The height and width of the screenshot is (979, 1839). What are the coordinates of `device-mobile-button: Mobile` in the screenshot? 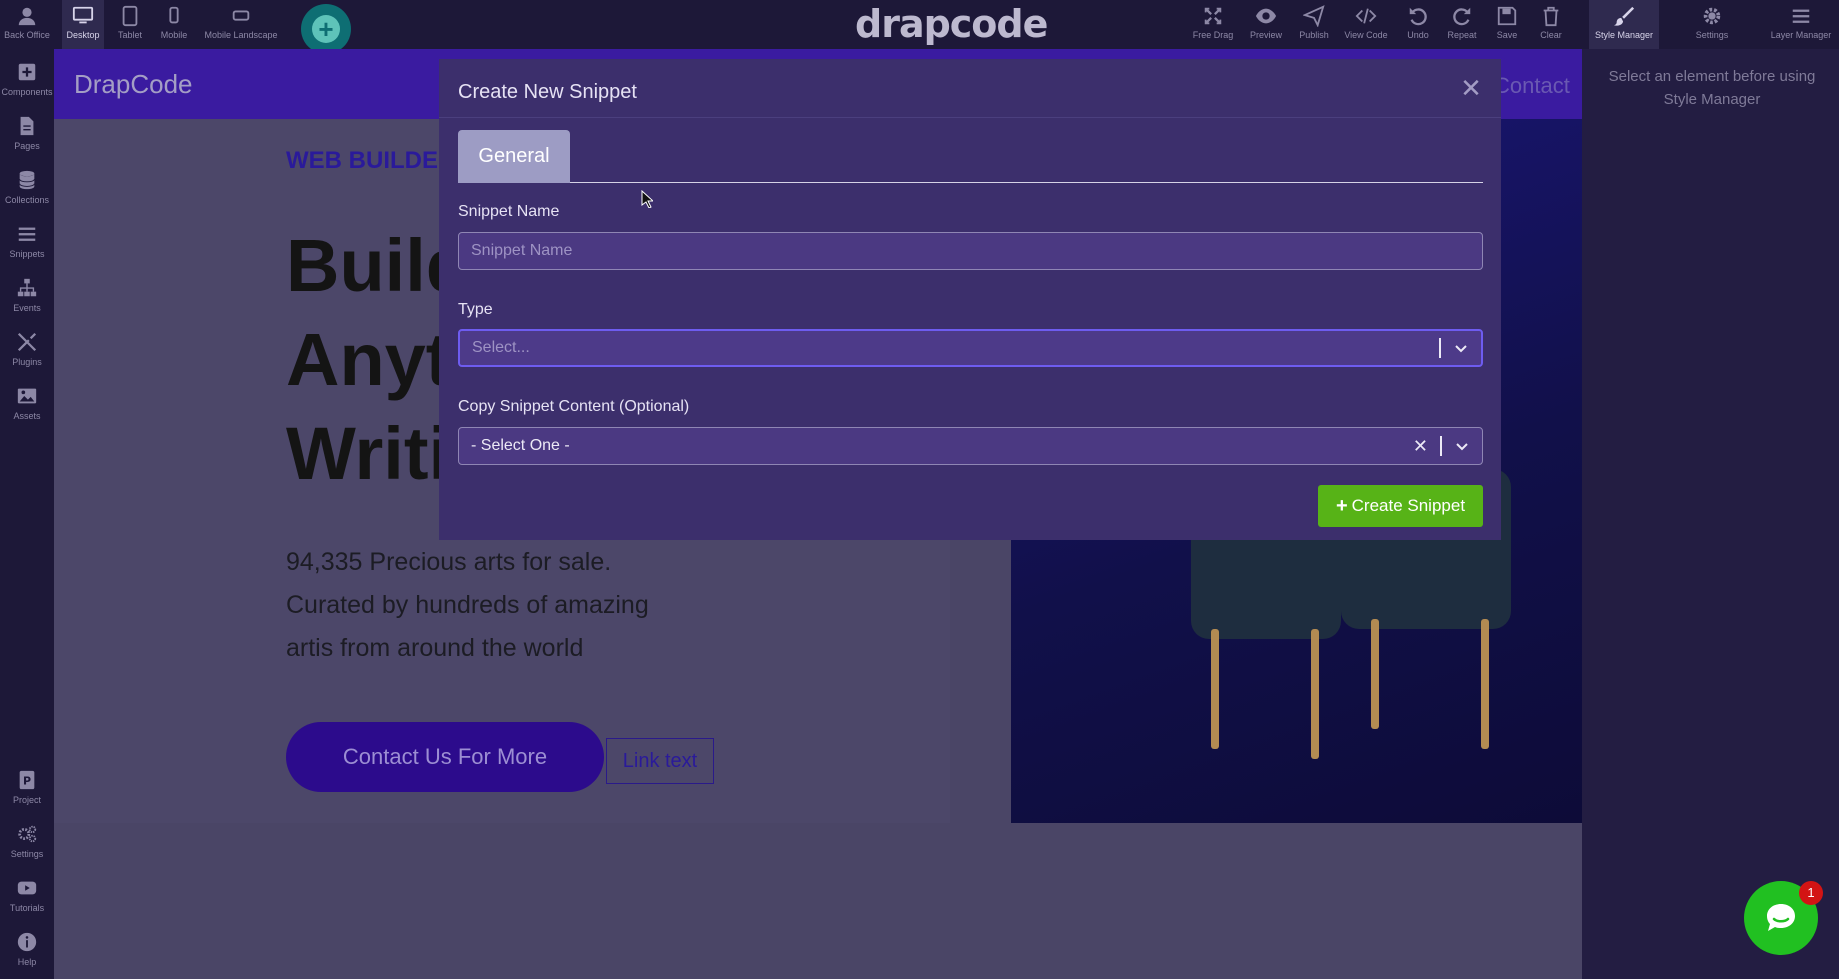 It's located at (174, 24).